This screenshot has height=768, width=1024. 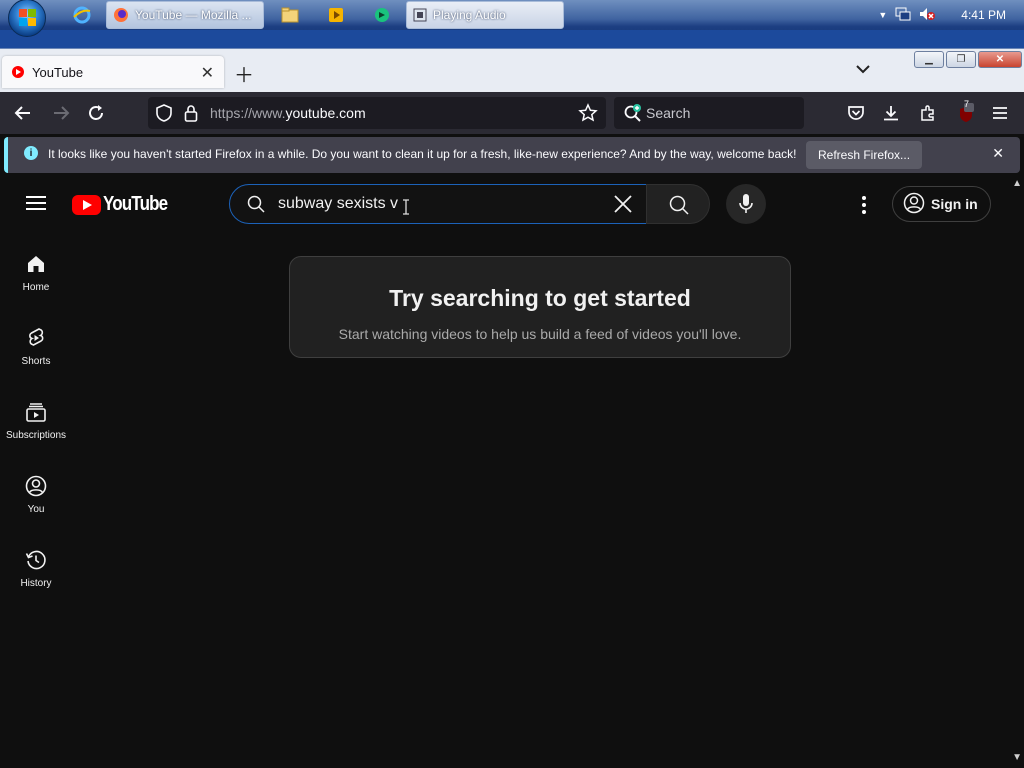 I want to click on browser-toolbar: https://www.youtube.com Search 7, so click(x=512, y=113).